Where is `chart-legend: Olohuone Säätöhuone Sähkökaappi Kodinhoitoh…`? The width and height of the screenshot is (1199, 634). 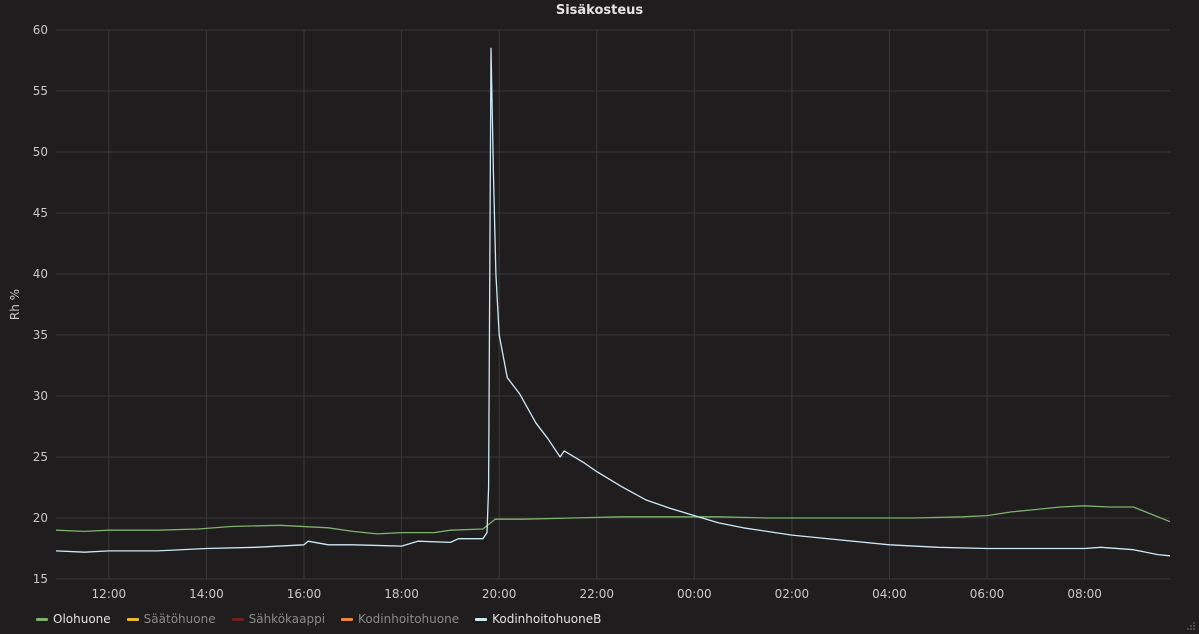
chart-legend: Olohuone Säätöhuone Sähkökaappi Kodinhoitoh… is located at coordinates (318, 619).